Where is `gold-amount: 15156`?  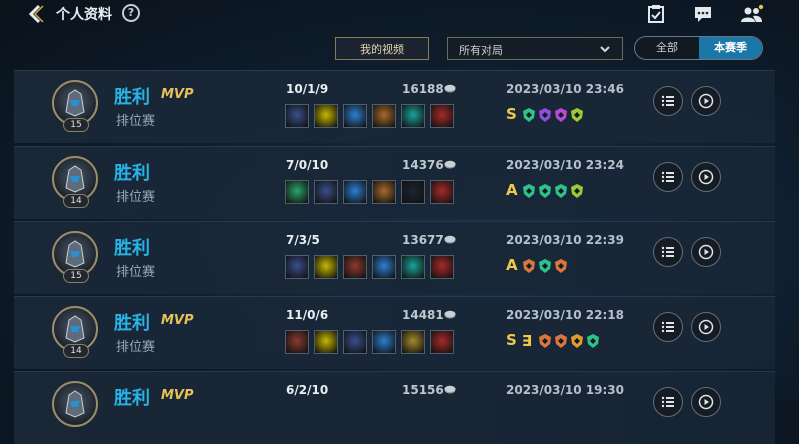 gold-amount: 15156 is located at coordinates (423, 390).